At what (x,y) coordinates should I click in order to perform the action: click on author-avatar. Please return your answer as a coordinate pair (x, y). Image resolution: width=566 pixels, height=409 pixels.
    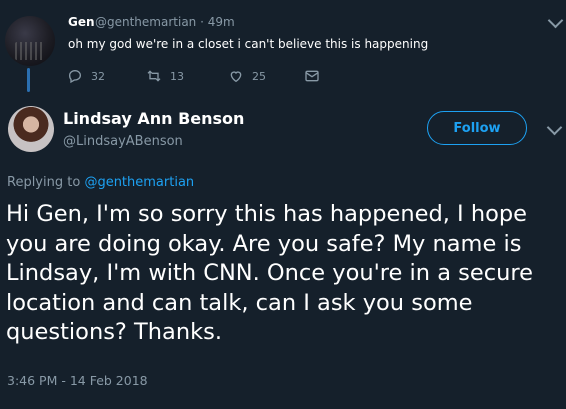
    Looking at the image, I should click on (31, 129).